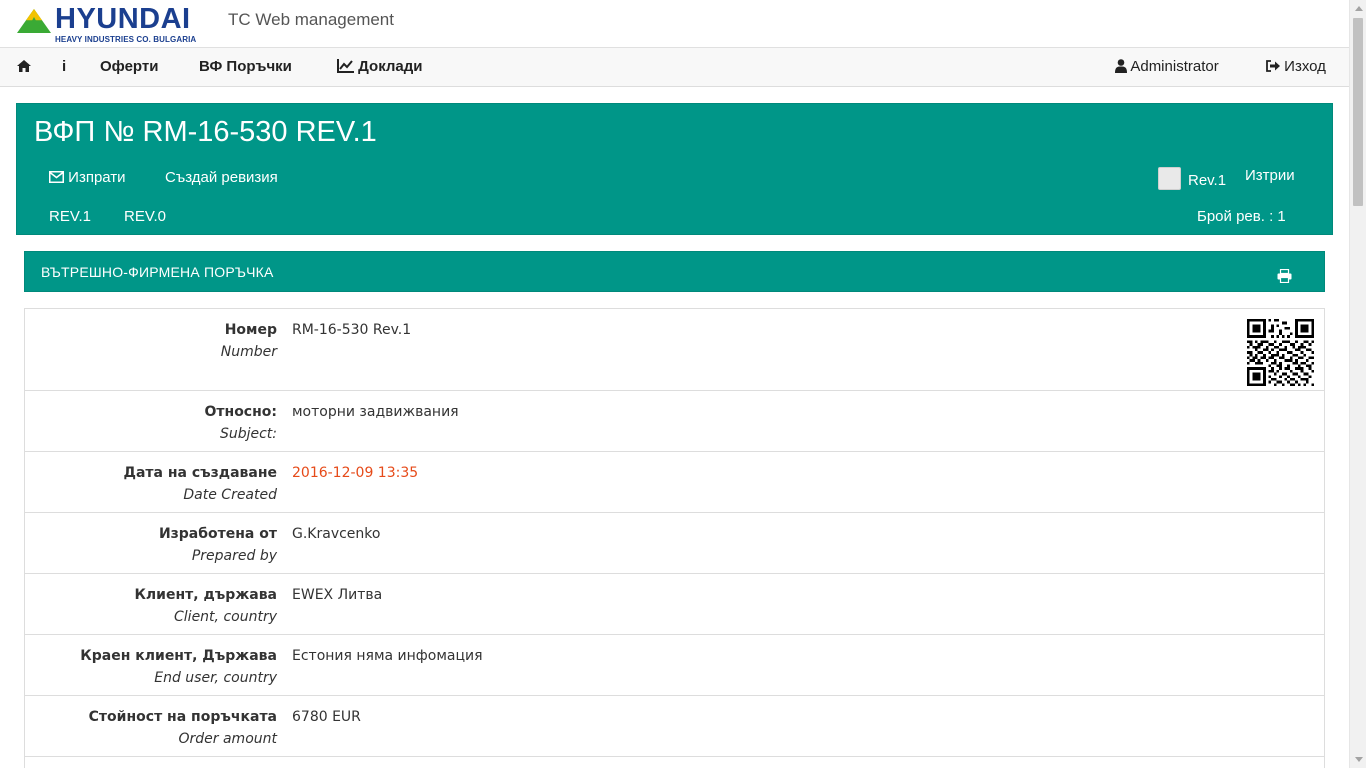  Describe the element at coordinates (205, 606) in the screenshot. I see `detail-label: Клиент, държава Client, country` at that location.